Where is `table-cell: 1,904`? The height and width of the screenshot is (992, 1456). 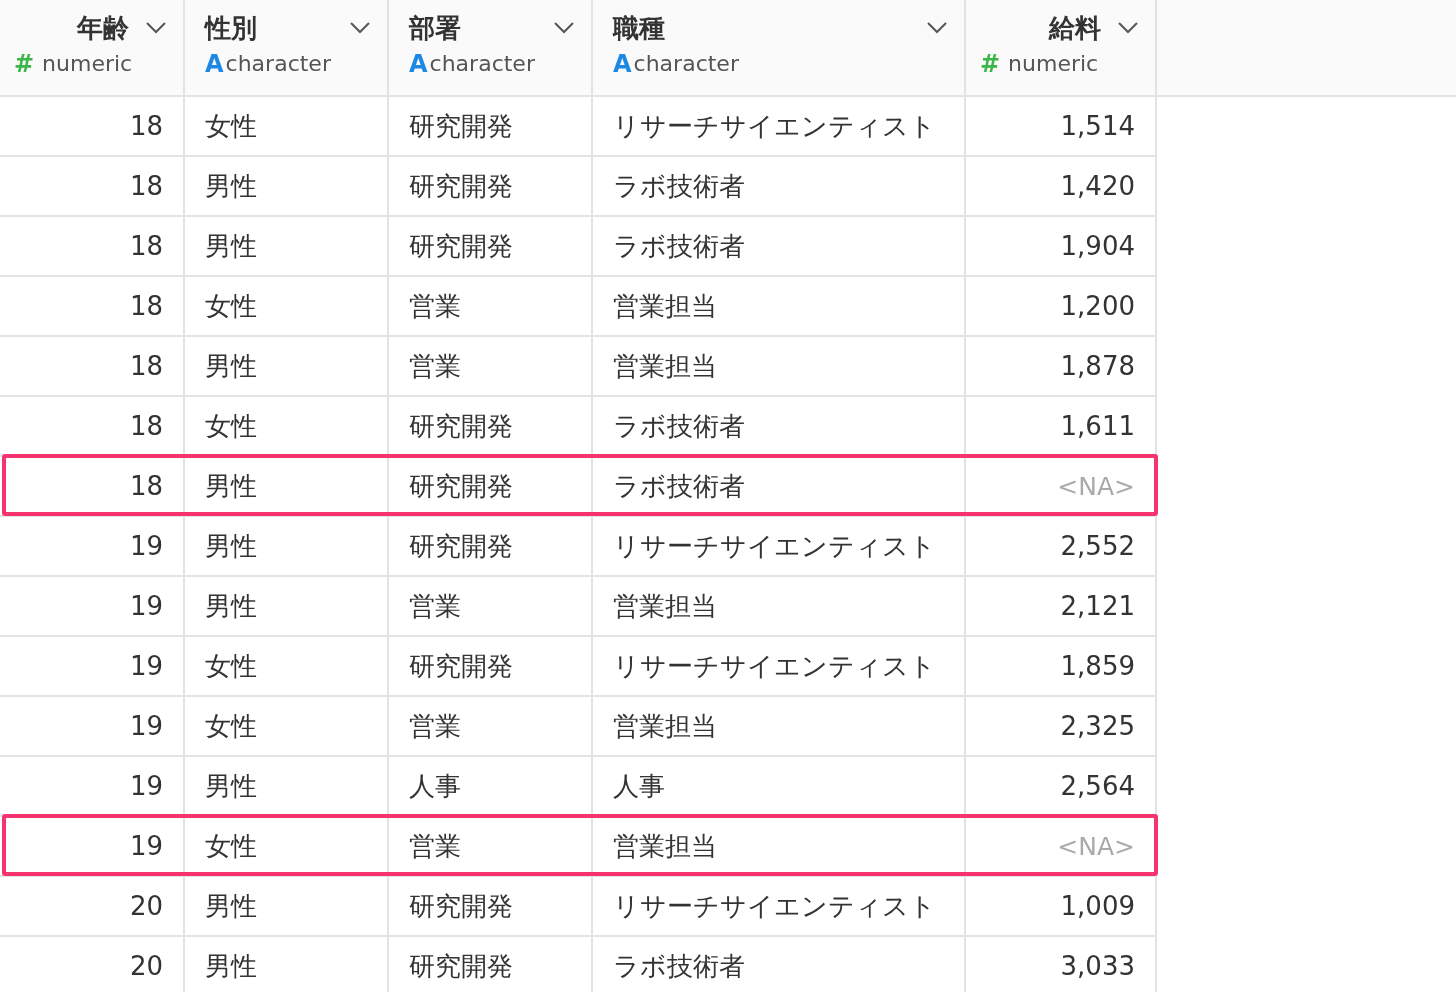 table-cell: 1,904 is located at coordinates (1061, 247).